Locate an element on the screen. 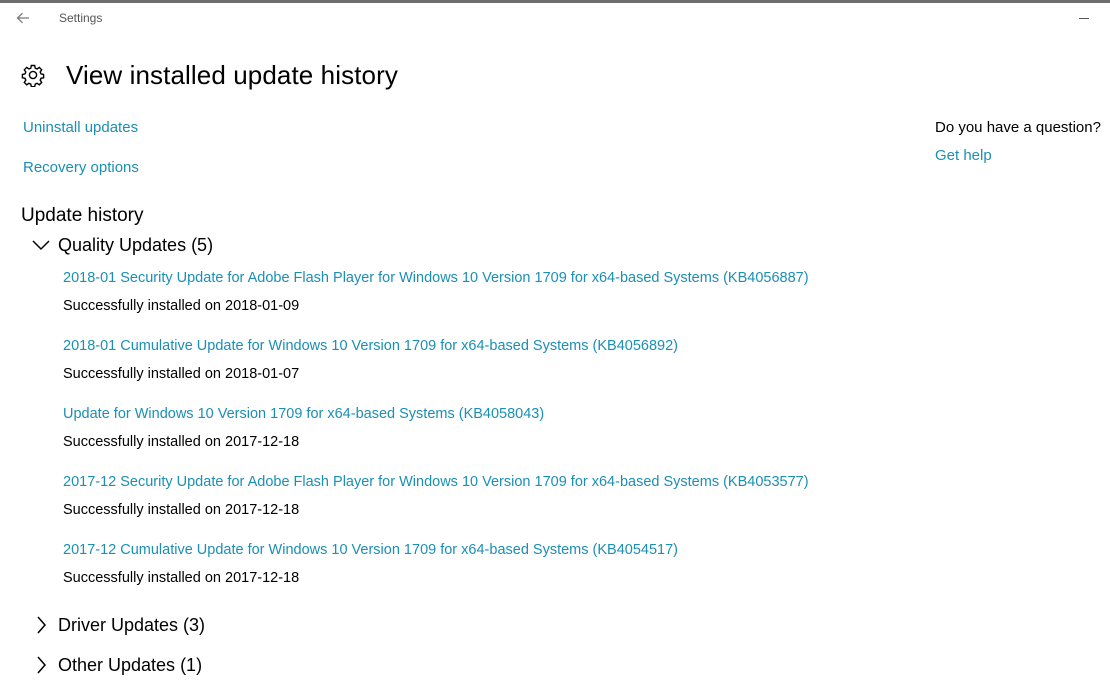 The height and width of the screenshot is (697, 1110). driver-updates-toggle: Driver Updates (3) is located at coordinates (117, 625).